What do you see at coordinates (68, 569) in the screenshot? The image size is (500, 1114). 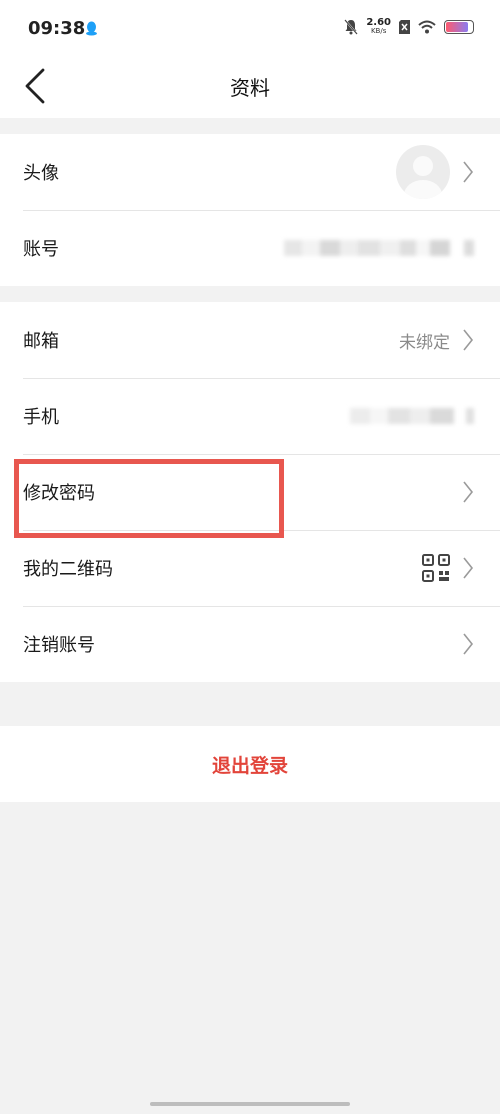 I see `qrcode-label: 我的二维码` at bounding box center [68, 569].